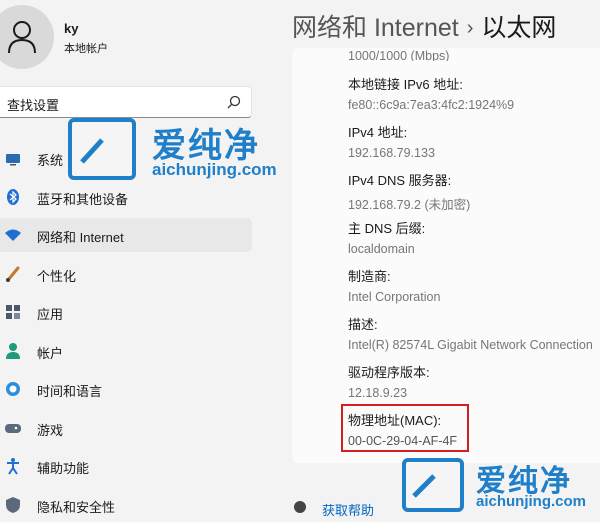  What do you see at coordinates (13, 274) in the screenshot?
I see `brush-icon` at bounding box center [13, 274].